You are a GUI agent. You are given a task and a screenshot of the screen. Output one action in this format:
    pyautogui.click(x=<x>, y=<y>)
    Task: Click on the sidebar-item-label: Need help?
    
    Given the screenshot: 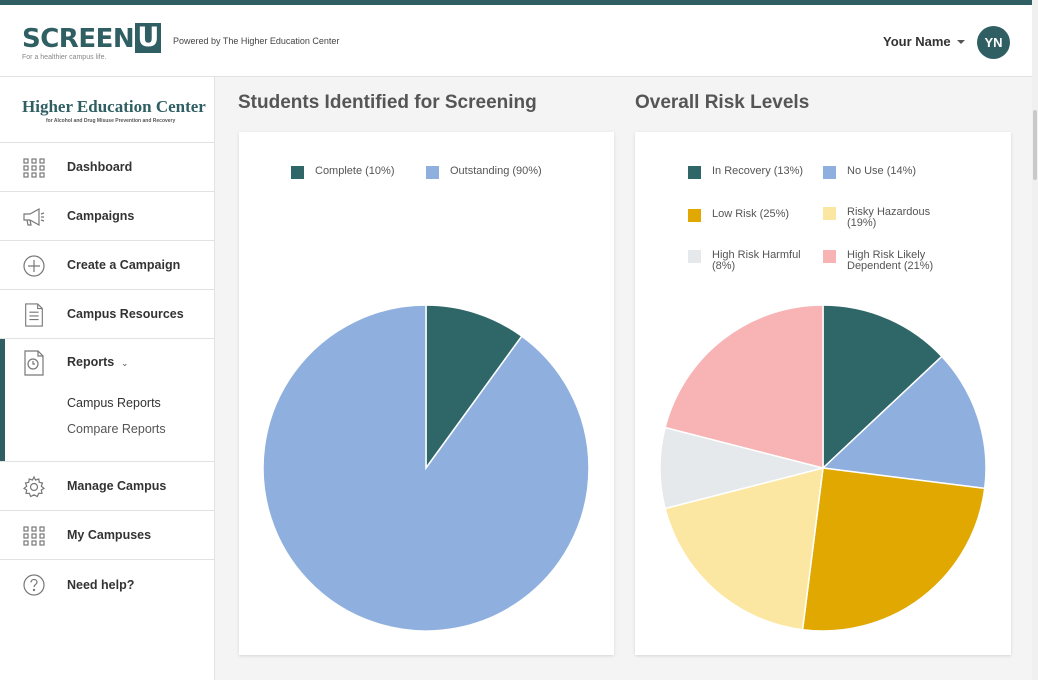 What is the action you would take?
    pyautogui.click(x=101, y=584)
    